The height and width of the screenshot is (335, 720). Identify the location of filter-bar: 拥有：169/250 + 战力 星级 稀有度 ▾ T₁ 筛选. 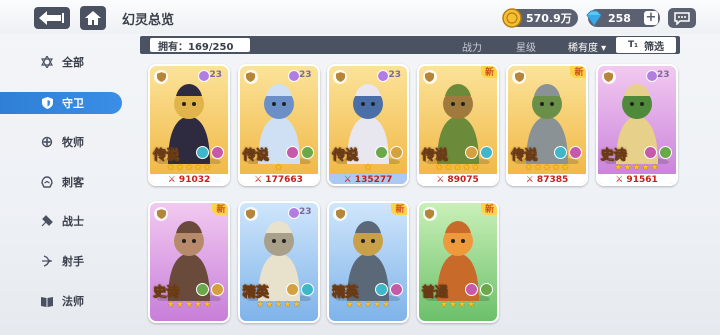
(410, 45).